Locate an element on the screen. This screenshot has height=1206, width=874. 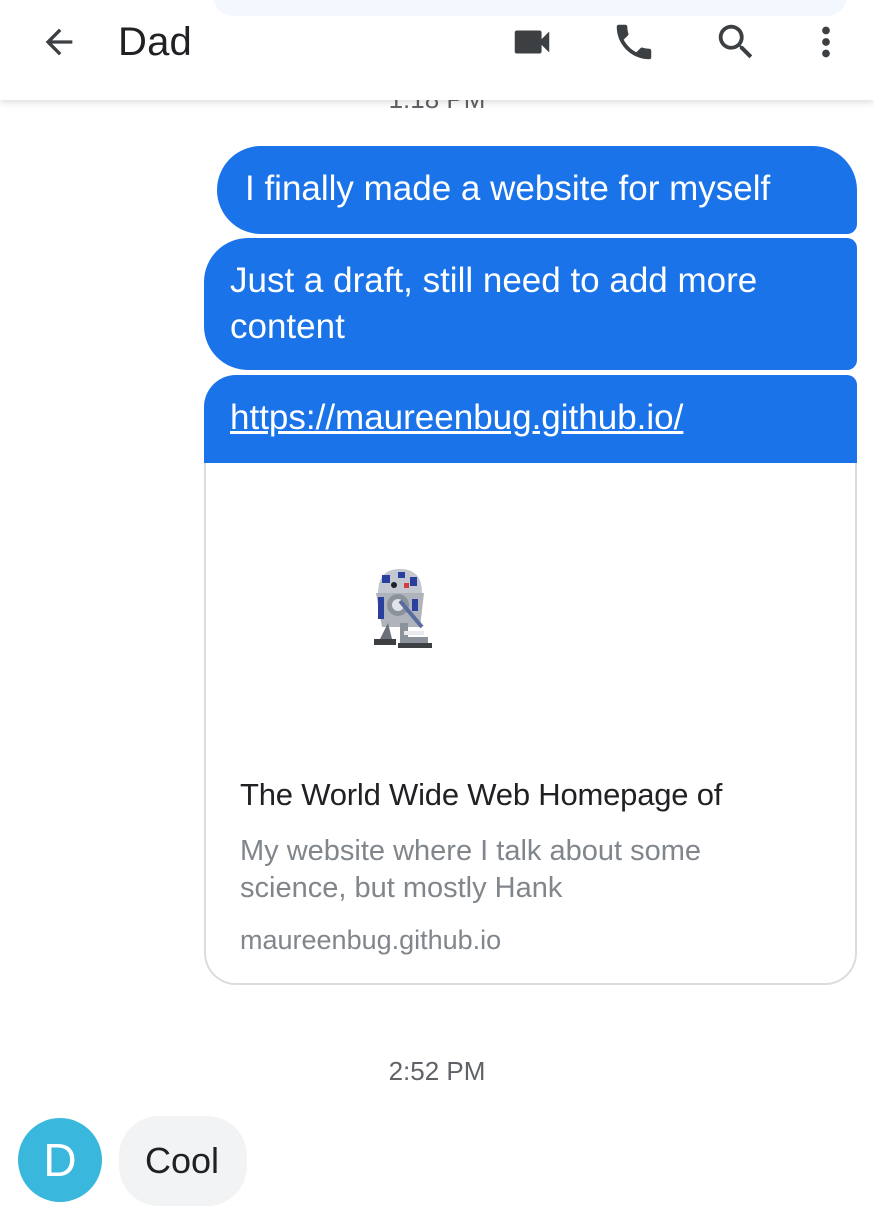
app-bar: Dad is located at coordinates (437, 50).